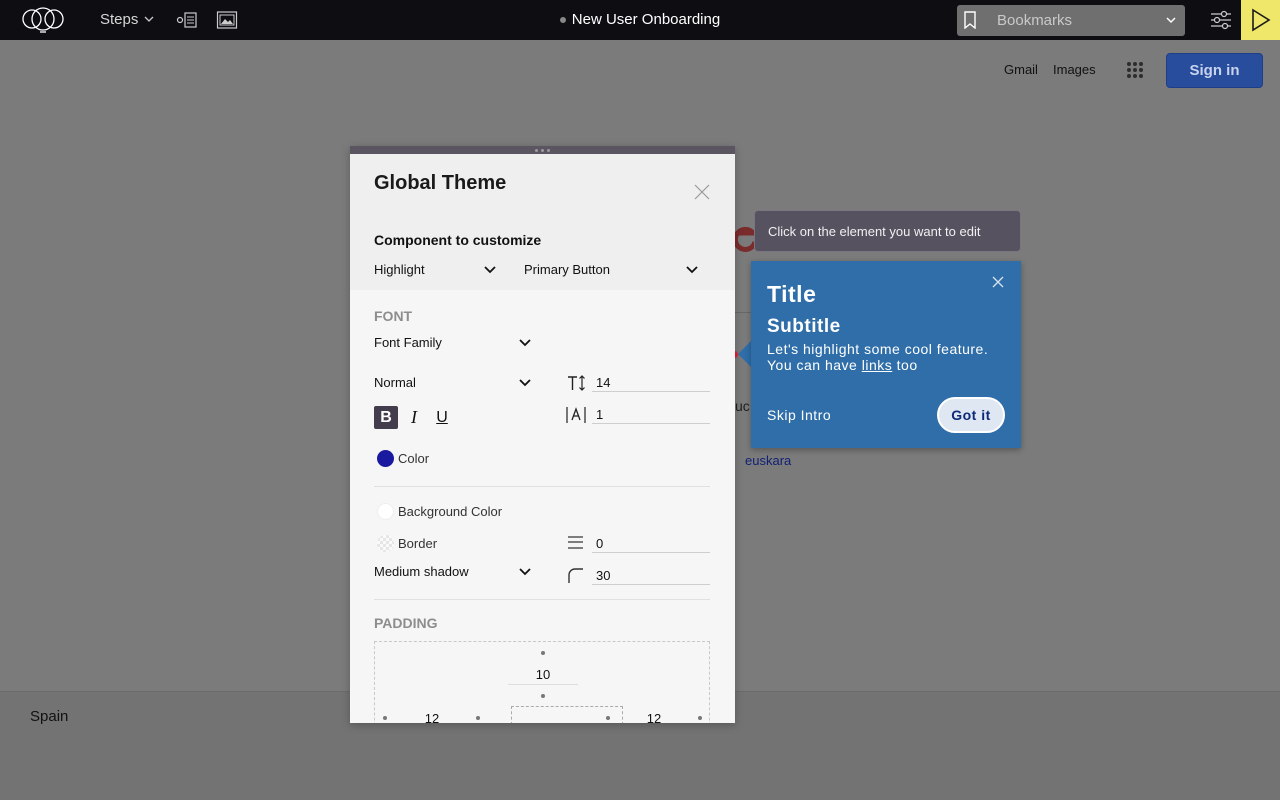 This screenshot has height=800, width=1280. Describe the element at coordinates (432, 717) in the screenshot. I see `padding-left-input: 12` at that location.